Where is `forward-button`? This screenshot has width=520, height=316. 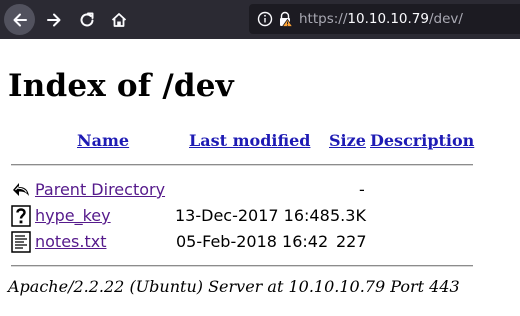
forward-button is located at coordinates (53, 19).